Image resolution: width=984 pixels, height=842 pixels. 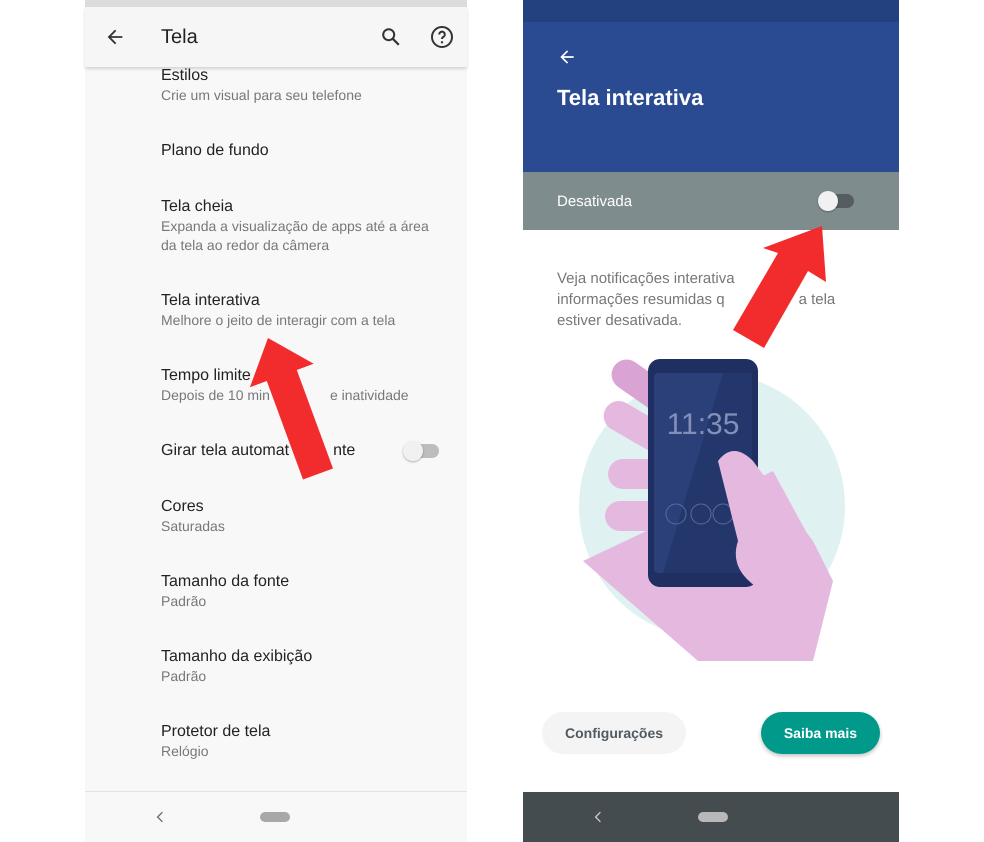 What do you see at coordinates (179, 37) in the screenshot?
I see `screen-title: Tela` at bounding box center [179, 37].